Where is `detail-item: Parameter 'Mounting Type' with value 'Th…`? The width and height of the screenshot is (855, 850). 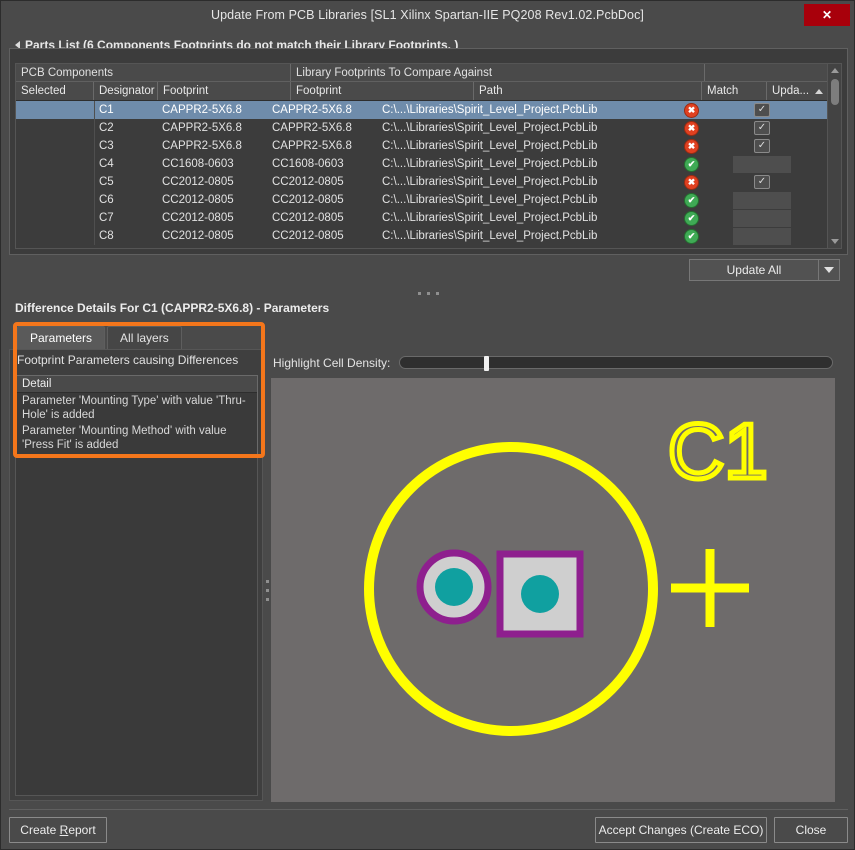 detail-item: Parameter 'Mounting Type' with value 'Th… is located at coordinates (136, 408).